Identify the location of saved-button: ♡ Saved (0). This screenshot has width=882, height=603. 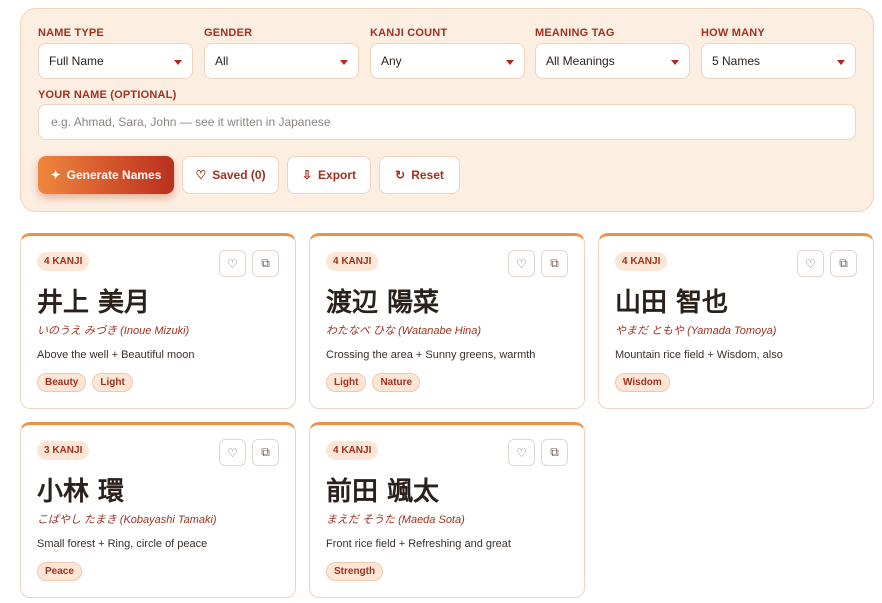
(230, 175).